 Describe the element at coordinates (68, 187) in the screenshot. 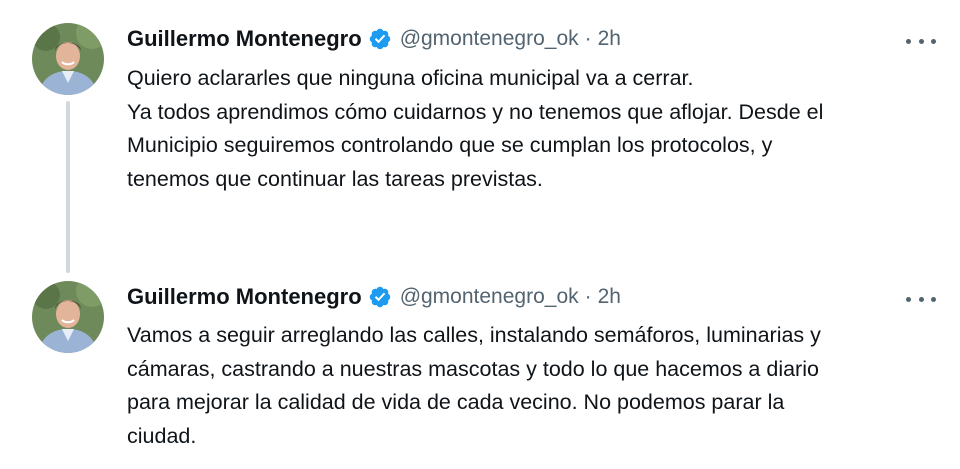

I see `thread-connector-line` at that location.